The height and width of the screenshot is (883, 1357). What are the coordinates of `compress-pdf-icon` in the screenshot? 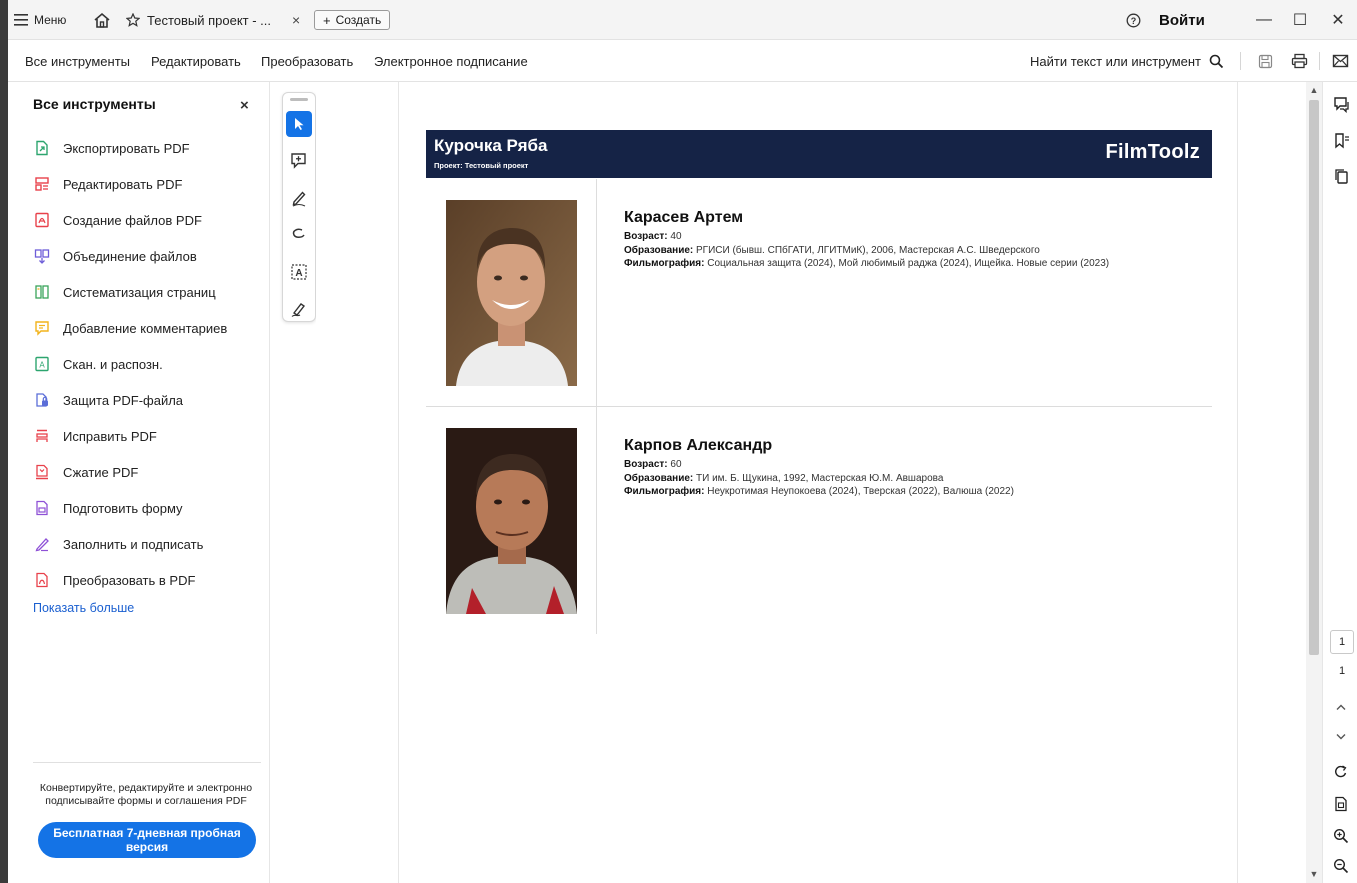 It's located at (42, 472).